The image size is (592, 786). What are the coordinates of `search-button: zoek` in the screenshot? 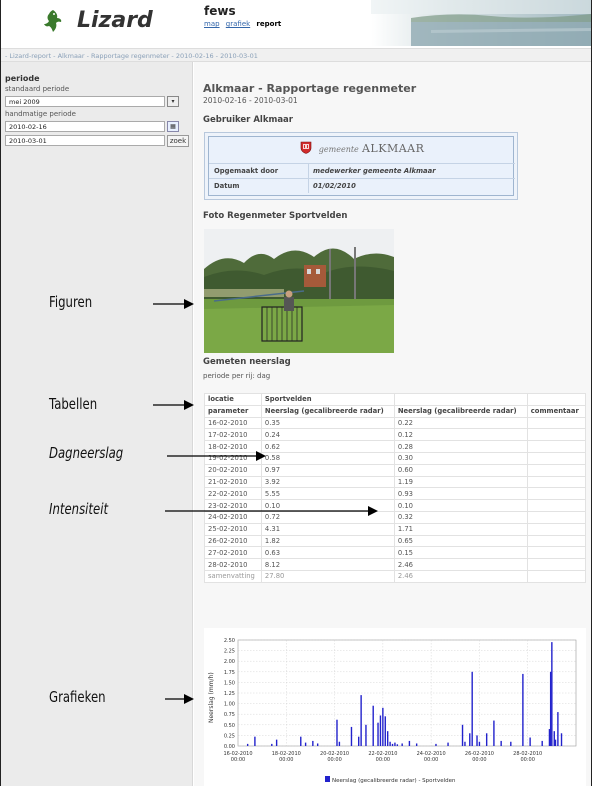 It's located at (178, 141).